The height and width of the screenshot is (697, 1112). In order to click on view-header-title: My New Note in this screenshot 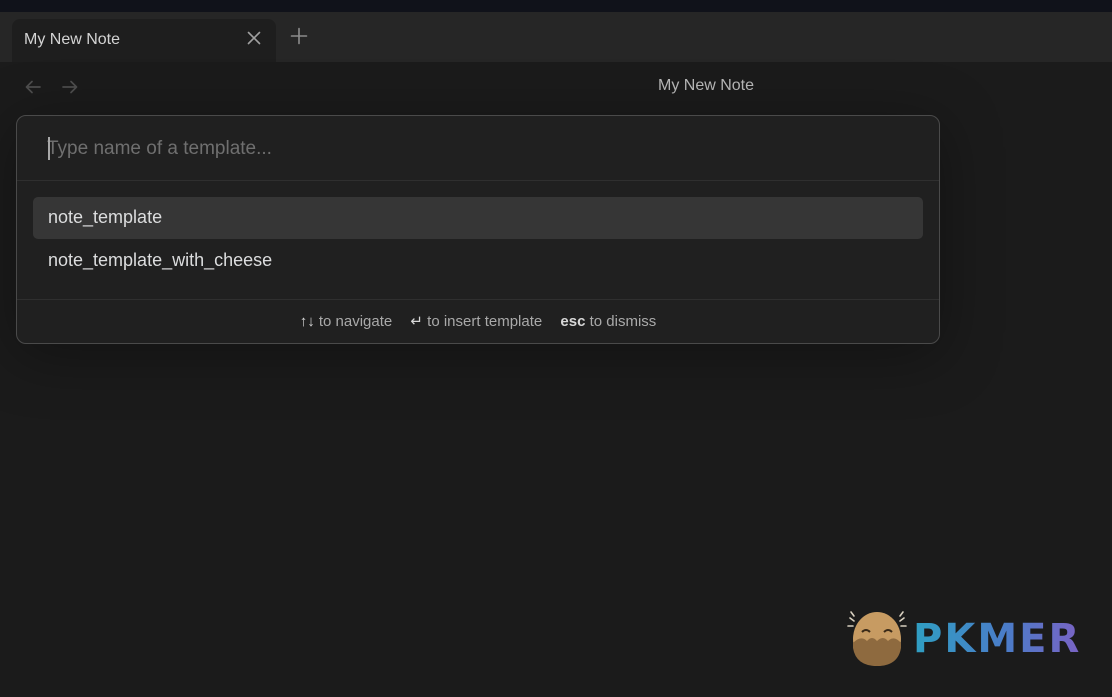, I will do `click(706, 85)`.